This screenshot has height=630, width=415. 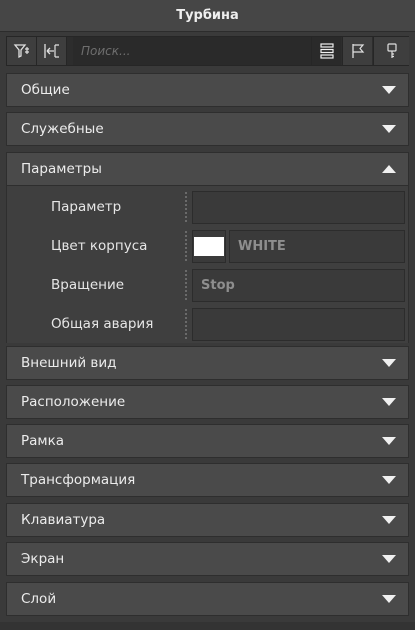 What do you see at coordinates (317, 246) in the screenshot?
I see `body-color-value: WHITE` at bounding box center [317, 246].